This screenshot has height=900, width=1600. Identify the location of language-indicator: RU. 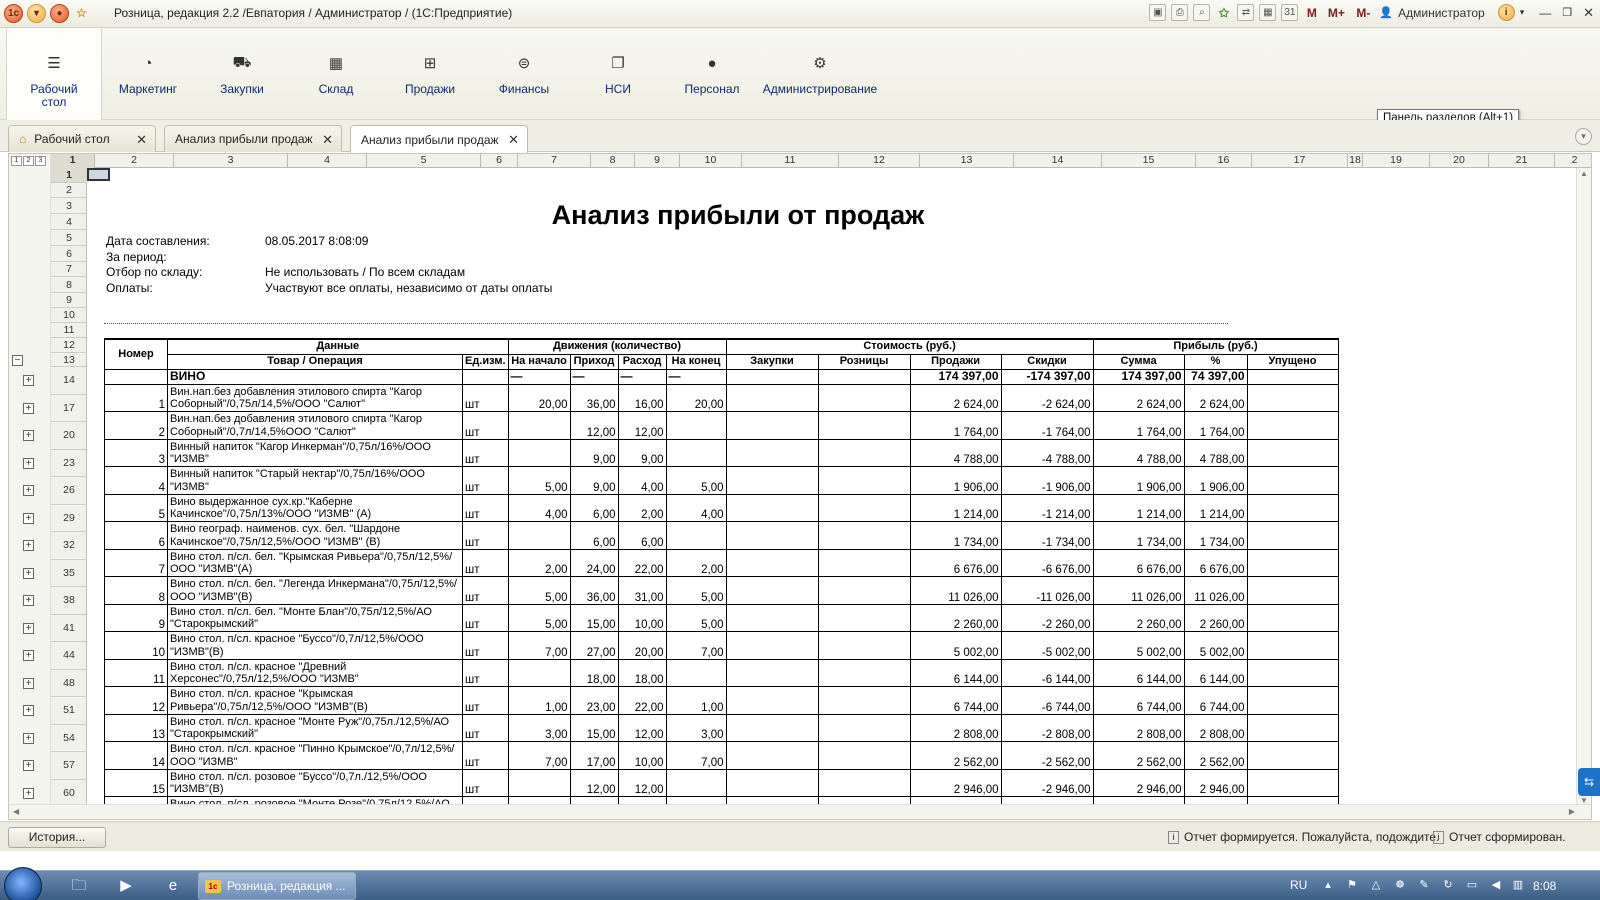
(1298, 885).